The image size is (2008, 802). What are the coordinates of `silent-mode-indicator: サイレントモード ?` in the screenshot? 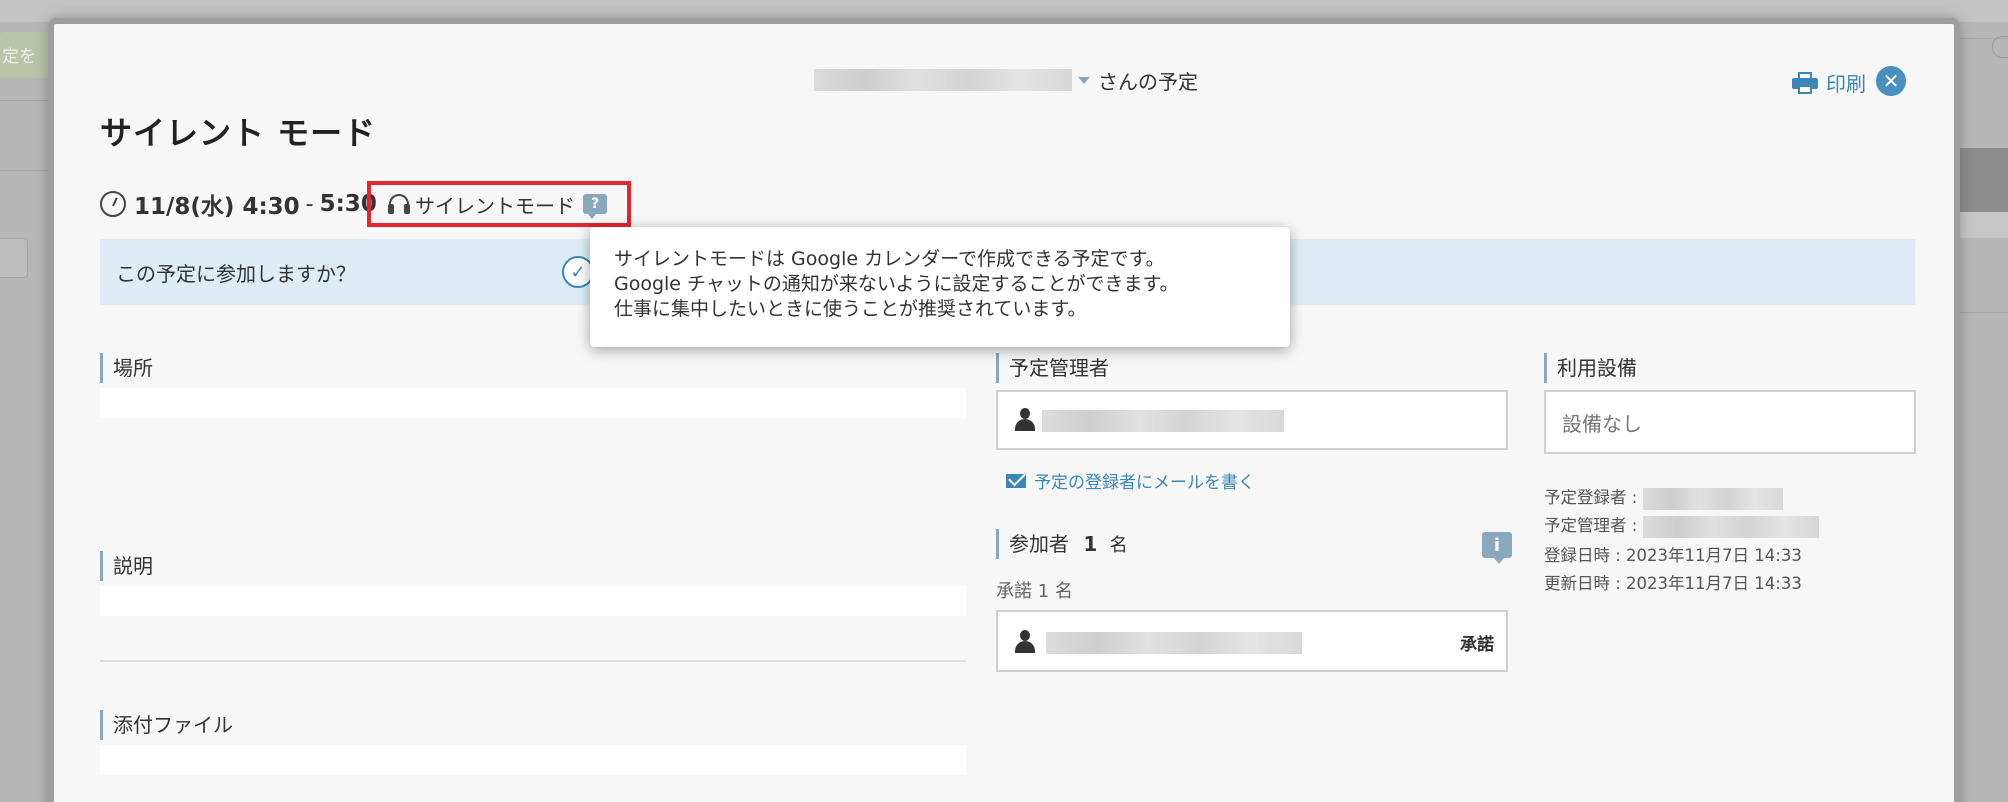 It's located at (499, 204).